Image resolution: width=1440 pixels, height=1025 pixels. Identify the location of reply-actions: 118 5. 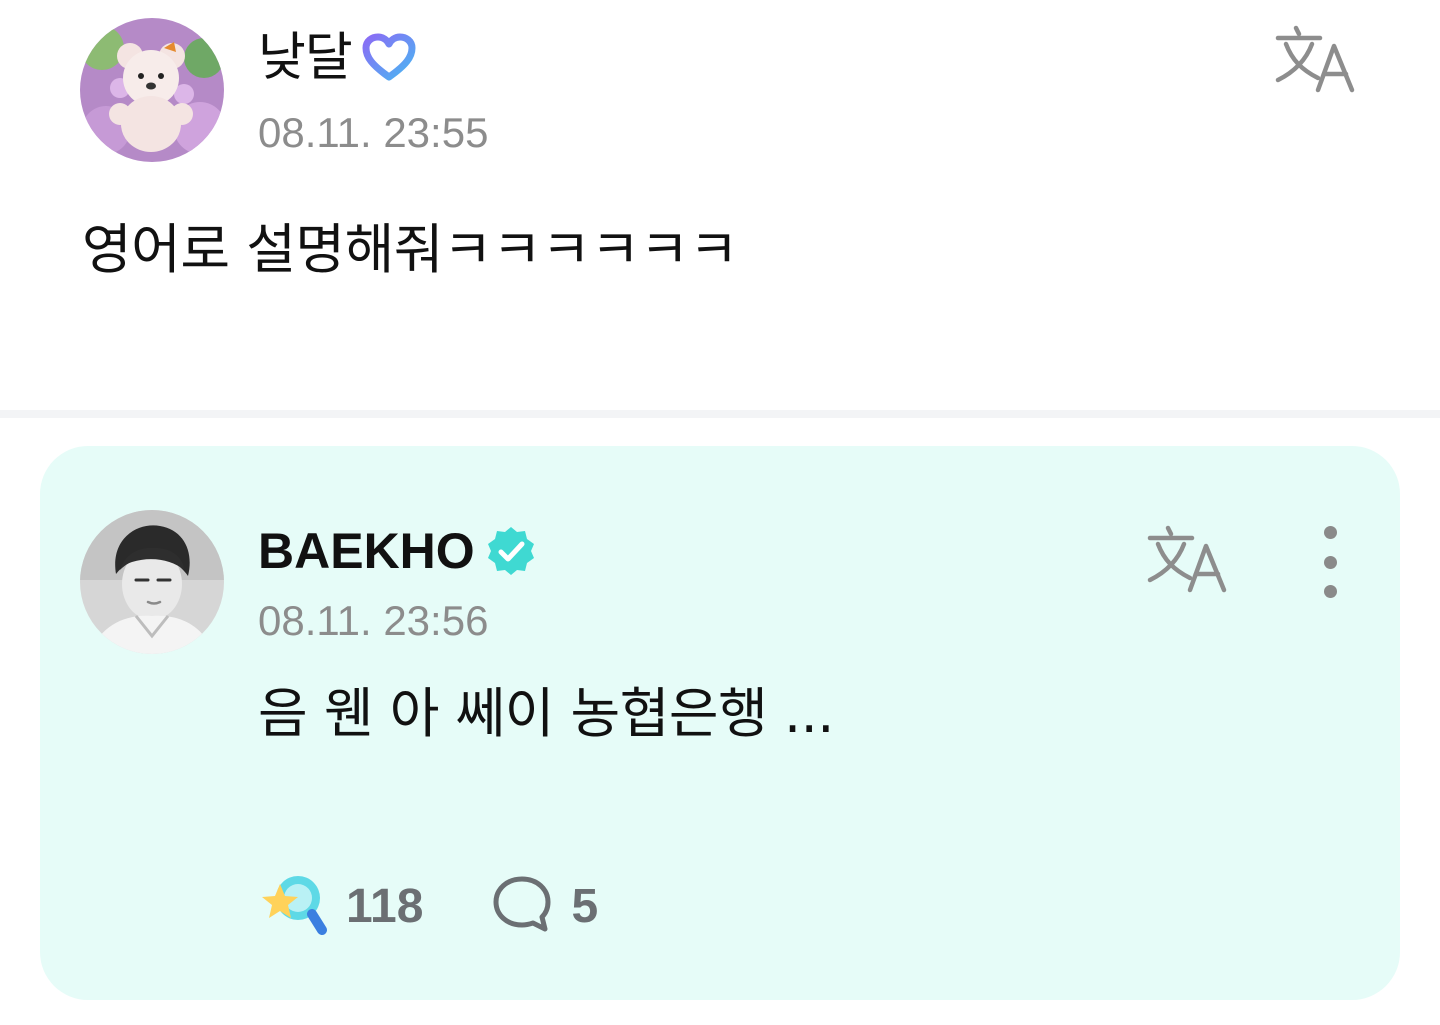
(428, 906).